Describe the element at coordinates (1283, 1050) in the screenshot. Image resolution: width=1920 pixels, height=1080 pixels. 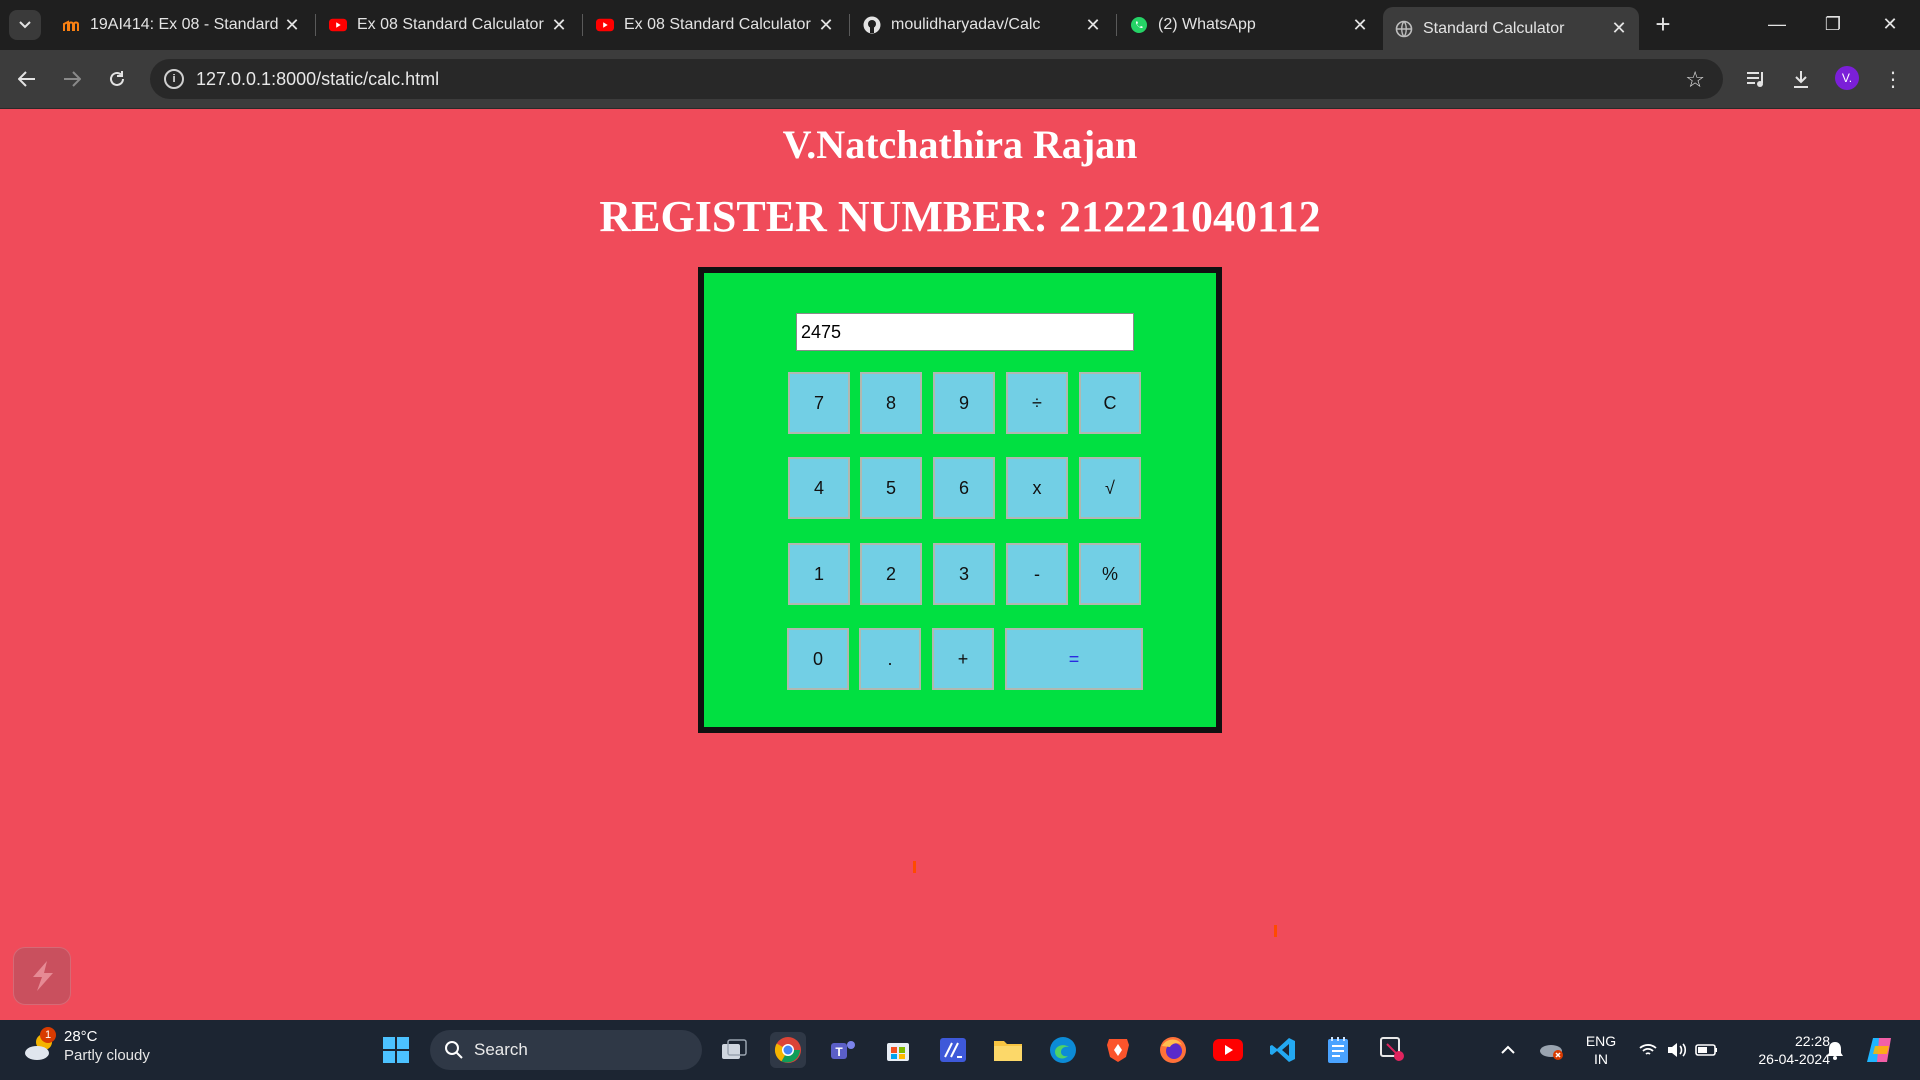
I see `vscode-icon` at that location.